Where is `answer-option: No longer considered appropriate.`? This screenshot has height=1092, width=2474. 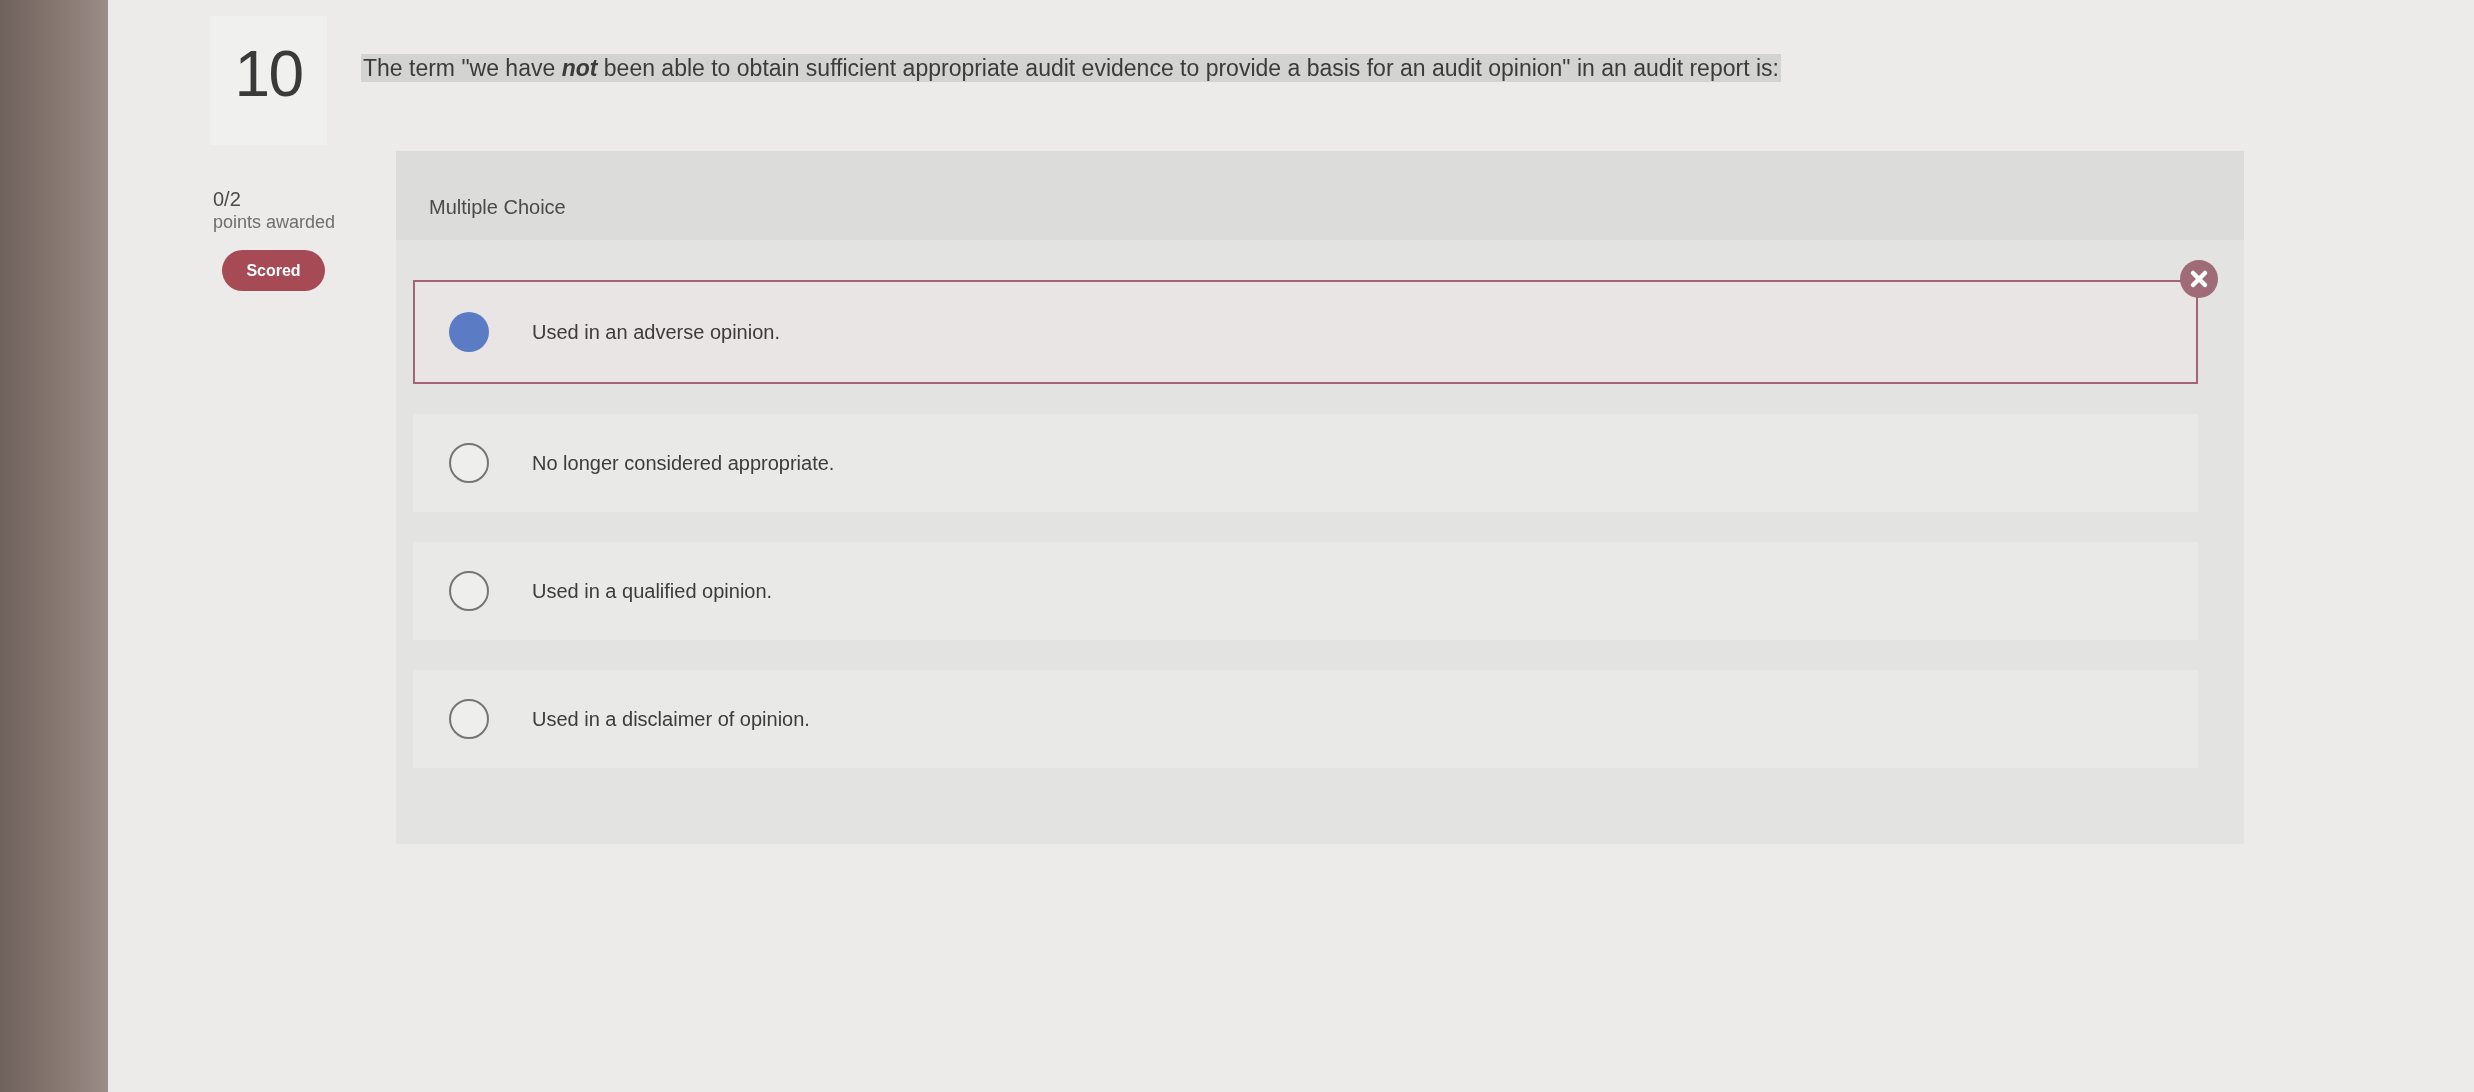 answer-option: No longer considered appropriate. is located at coordinates (1305, 463).